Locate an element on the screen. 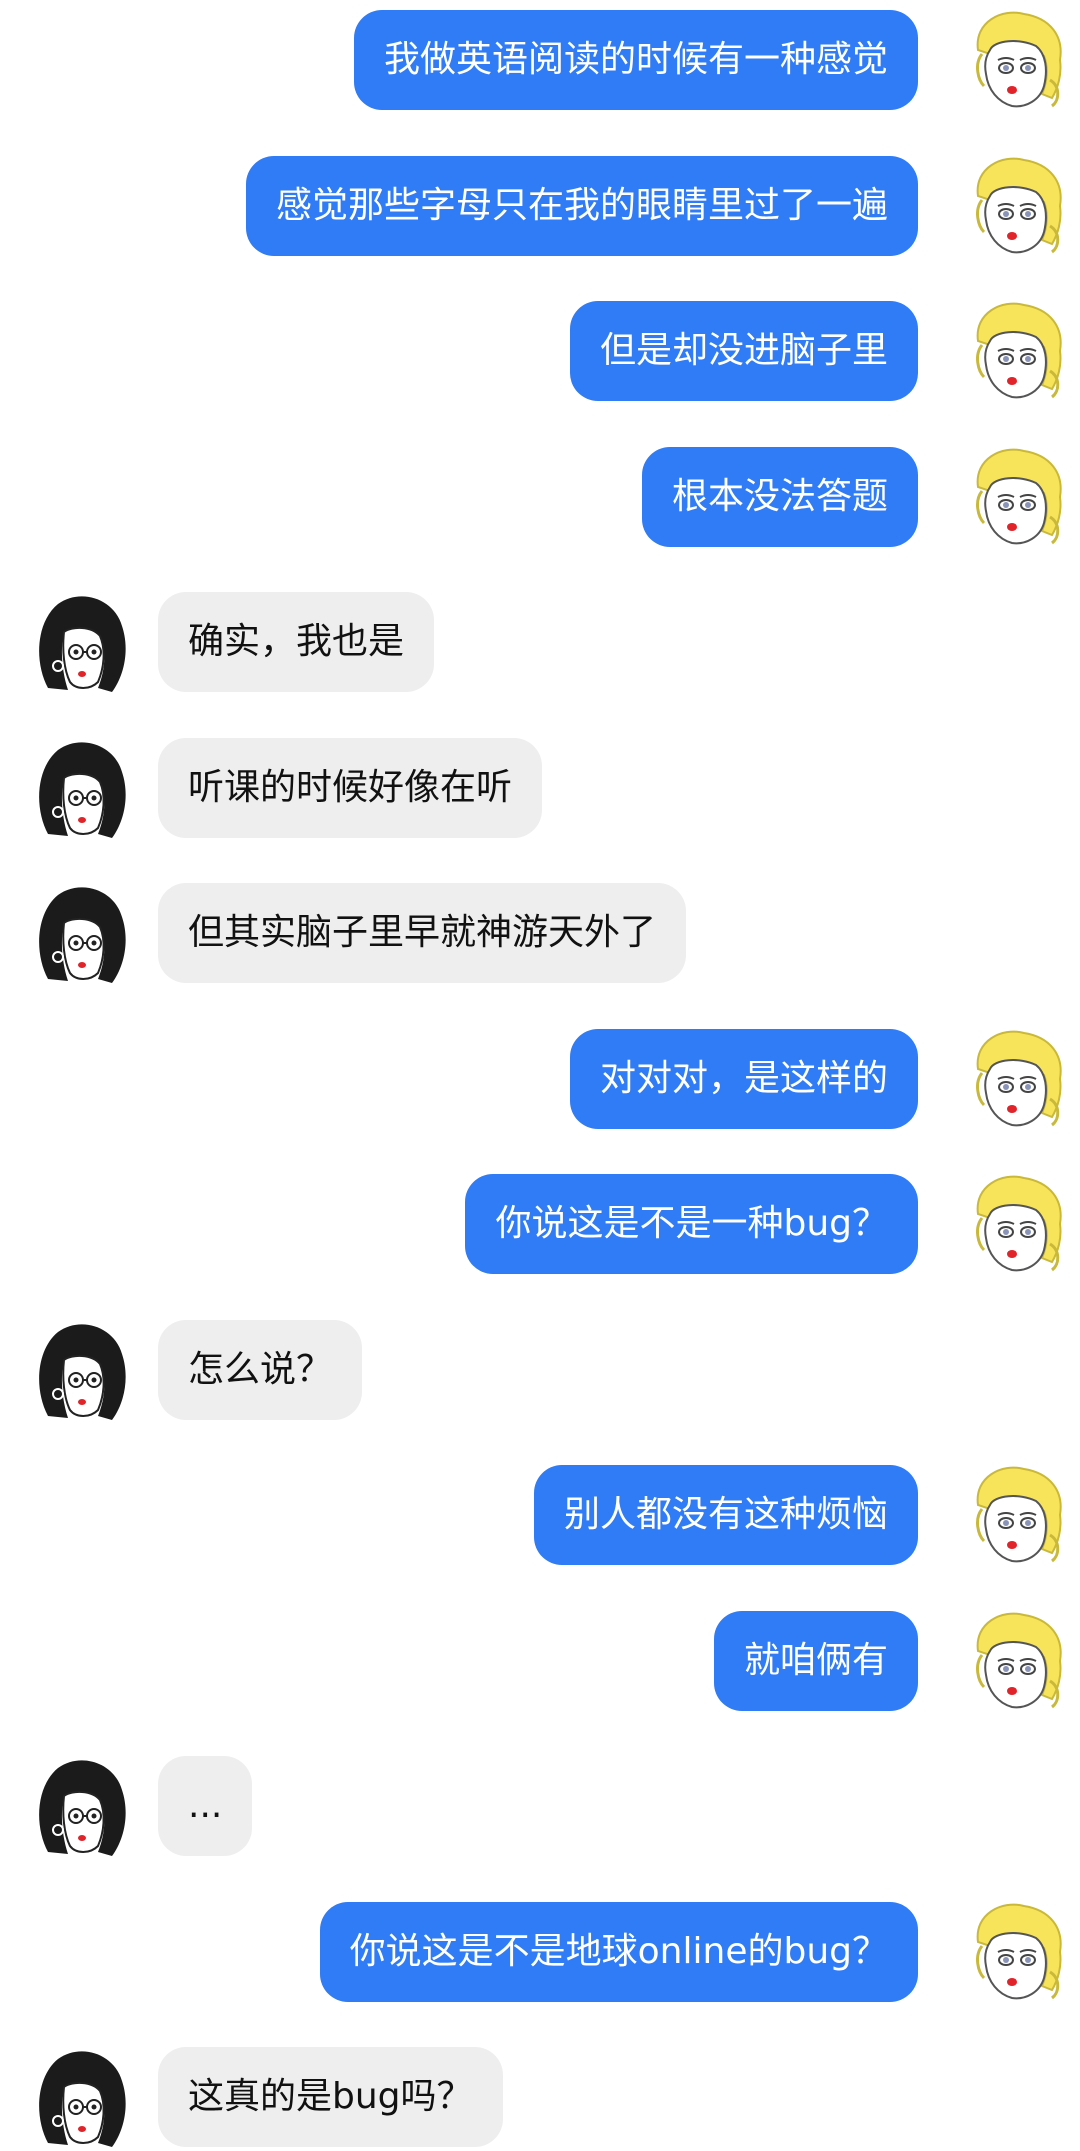  message-bubble: 但是却没进脑子里 is located at coordinates (743, 351).